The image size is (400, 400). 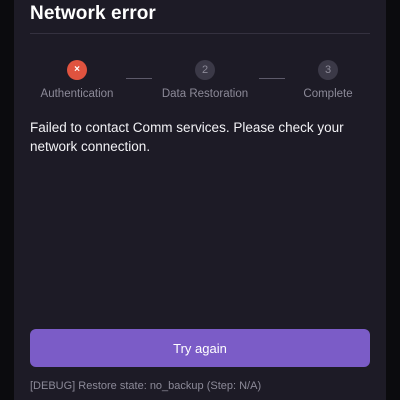 What do you see at coordinates (328, 70) in the screenshot?
I see `step-number-3: 3` at bounding box center [328, 70].